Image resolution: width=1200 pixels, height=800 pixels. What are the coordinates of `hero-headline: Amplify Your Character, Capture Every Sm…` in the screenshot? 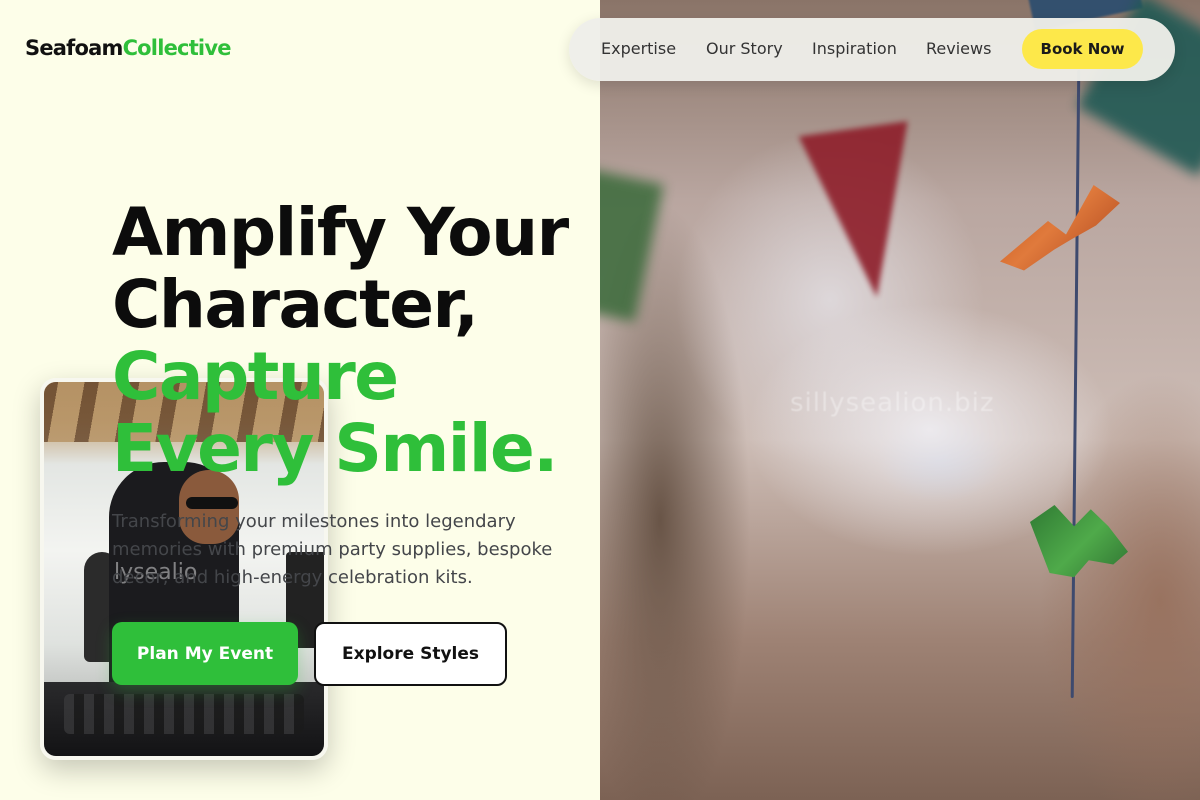 It's located at (340, 340).